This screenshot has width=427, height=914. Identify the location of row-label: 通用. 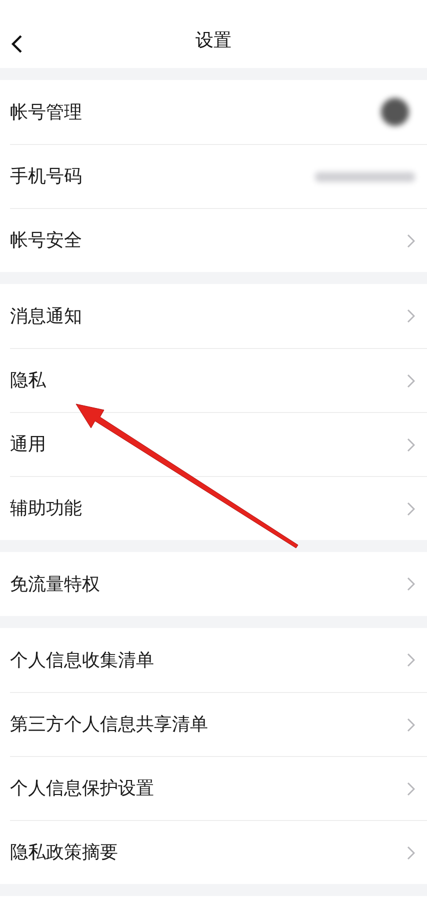
(28, 445).